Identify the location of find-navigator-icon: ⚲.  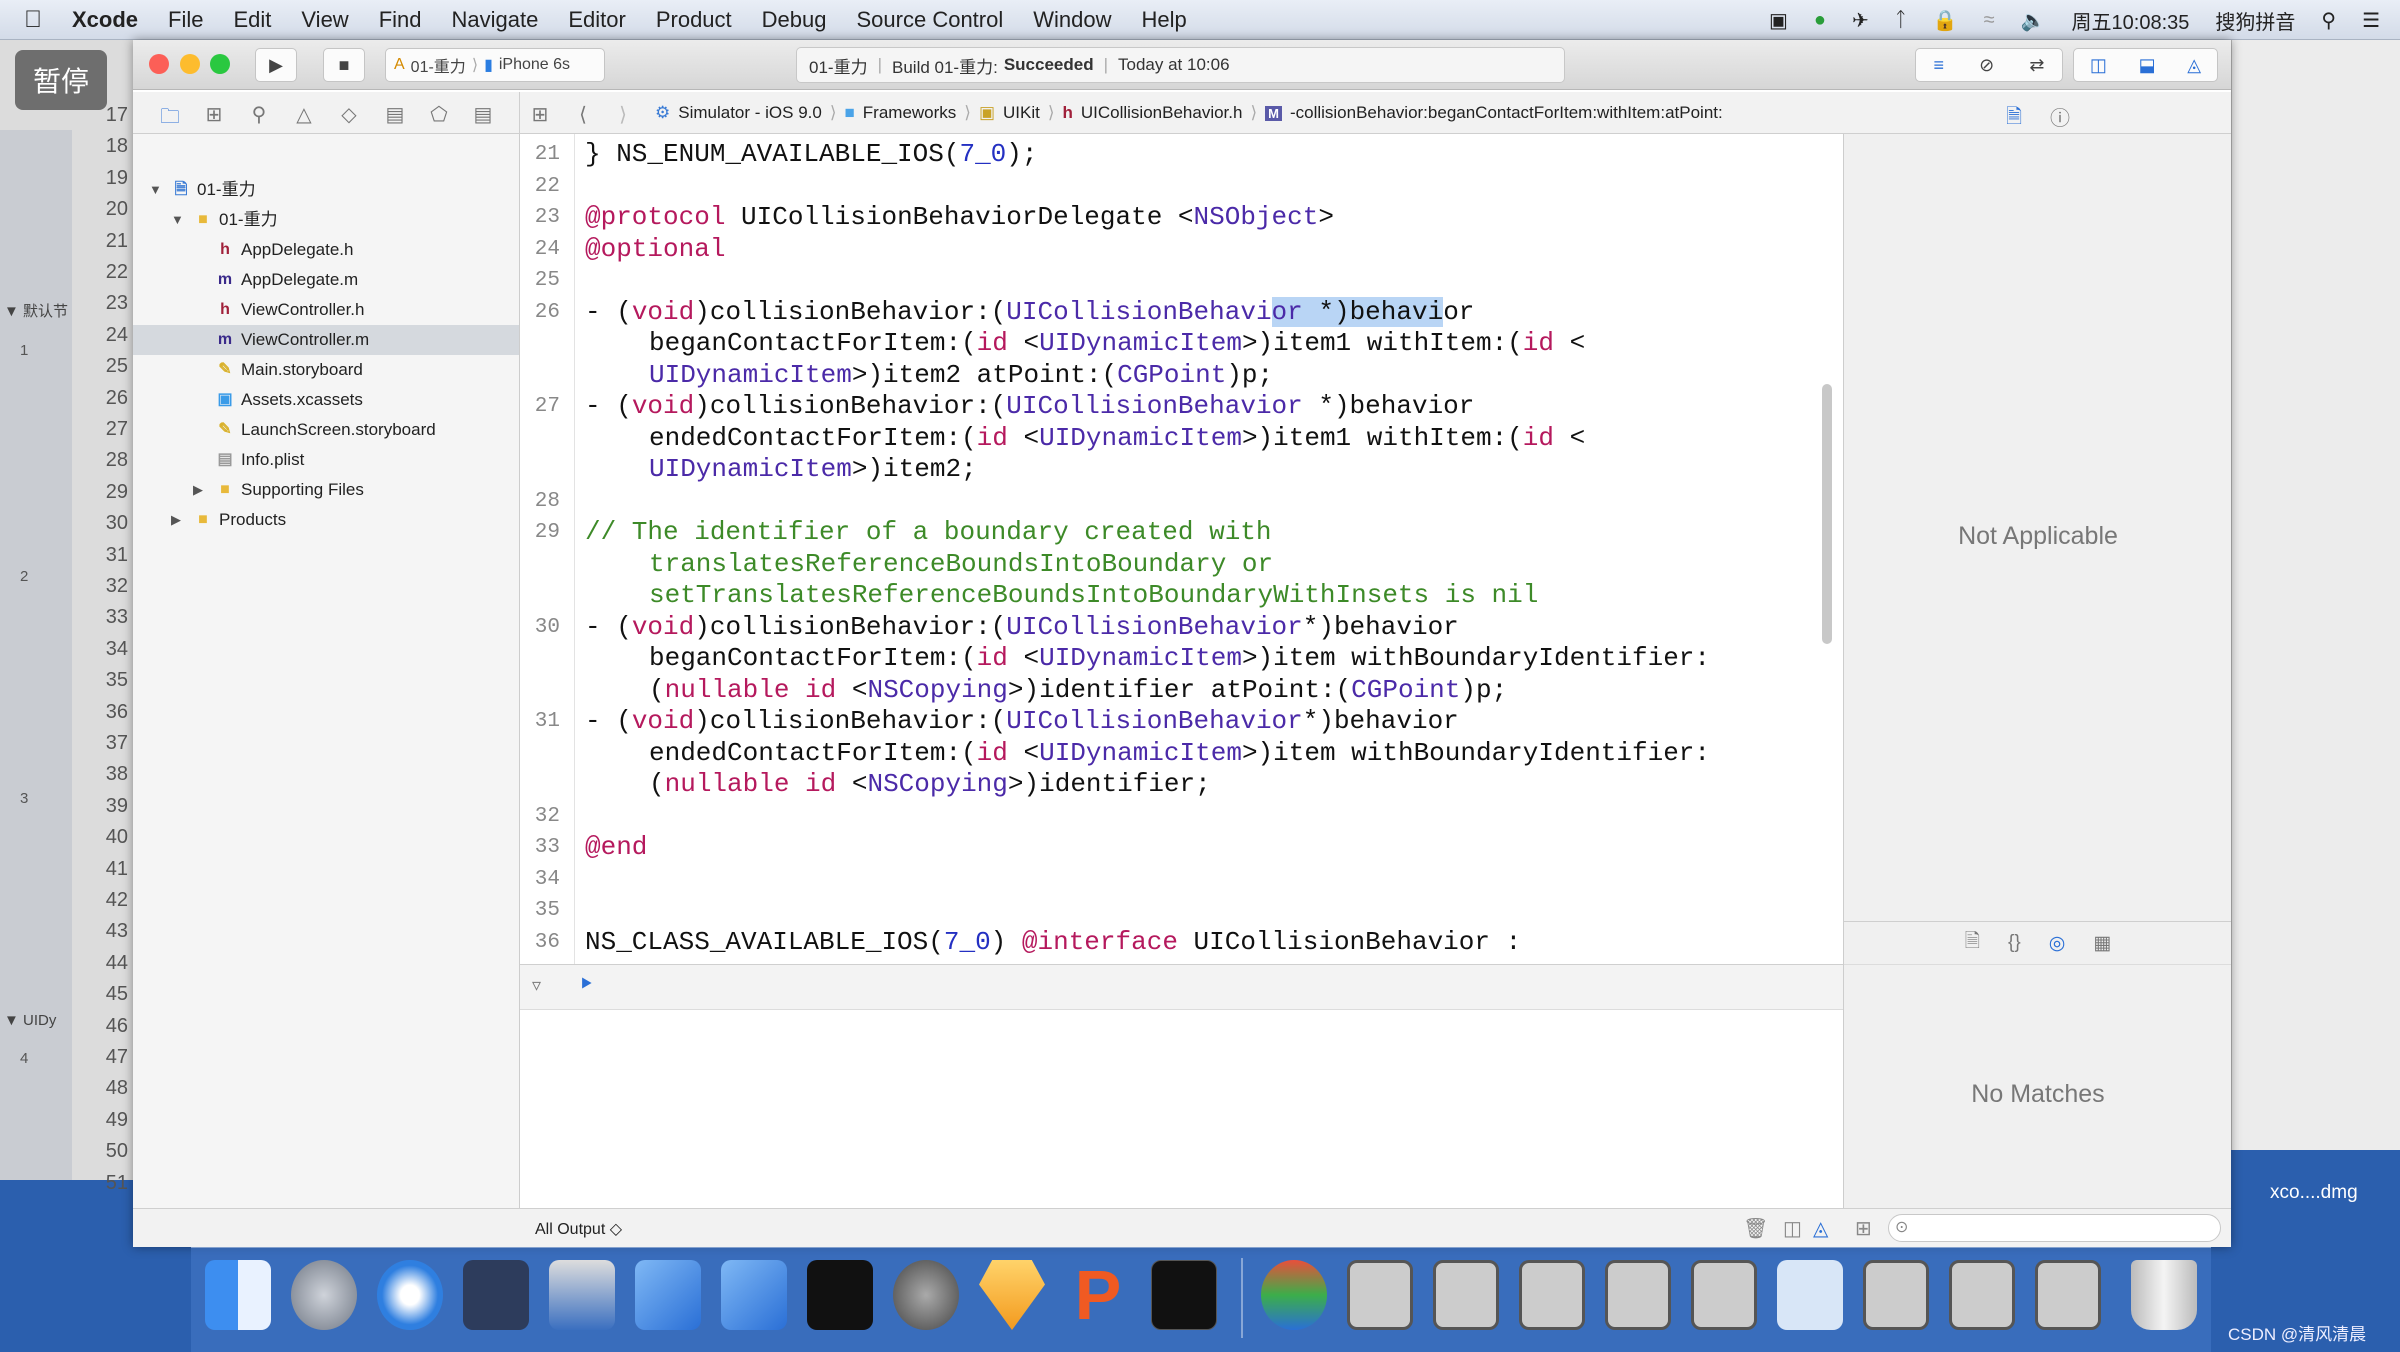
(259, 114).